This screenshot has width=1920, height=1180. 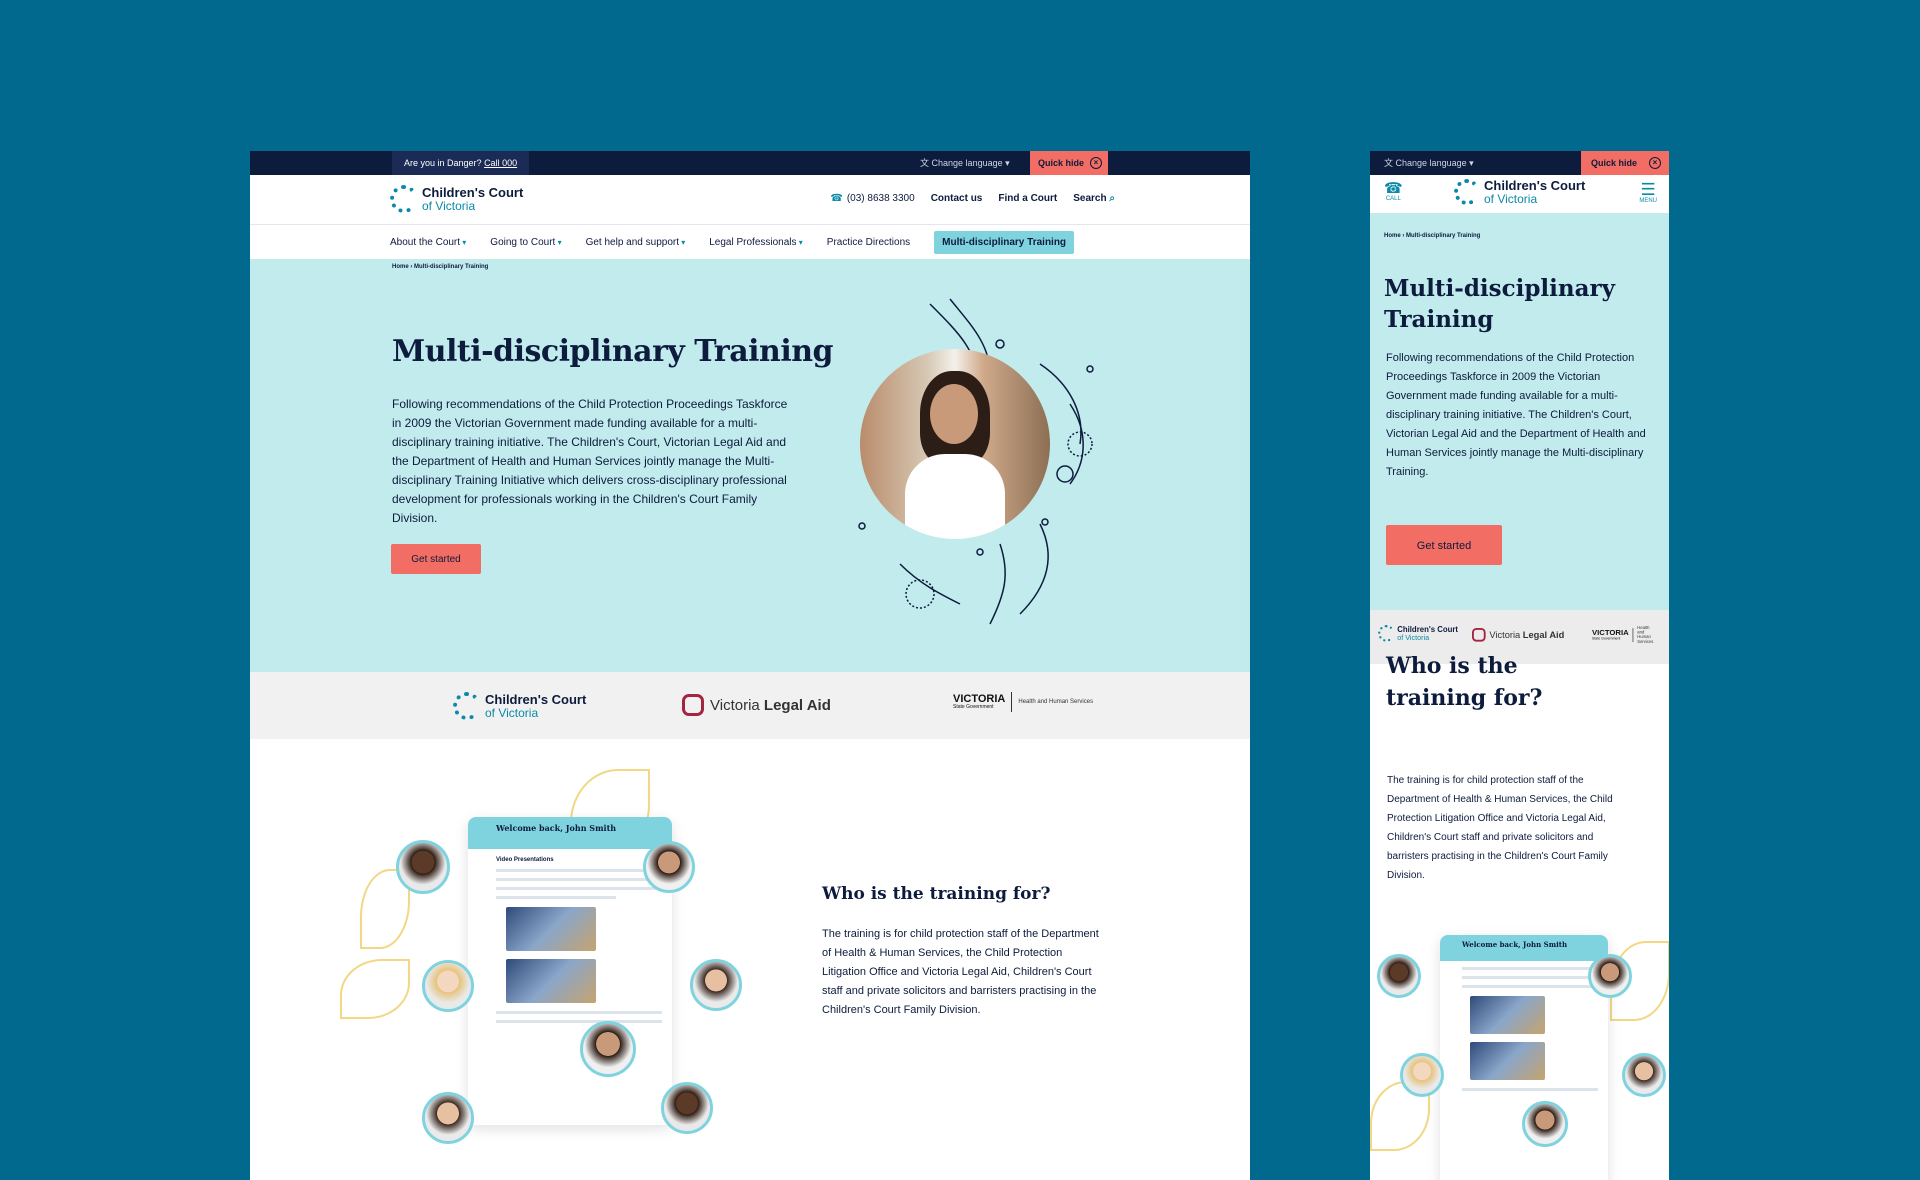 I want to click on nav-multi-disciplinary-training: Multi-disciplinary Training, so click(x=1004, y=242).